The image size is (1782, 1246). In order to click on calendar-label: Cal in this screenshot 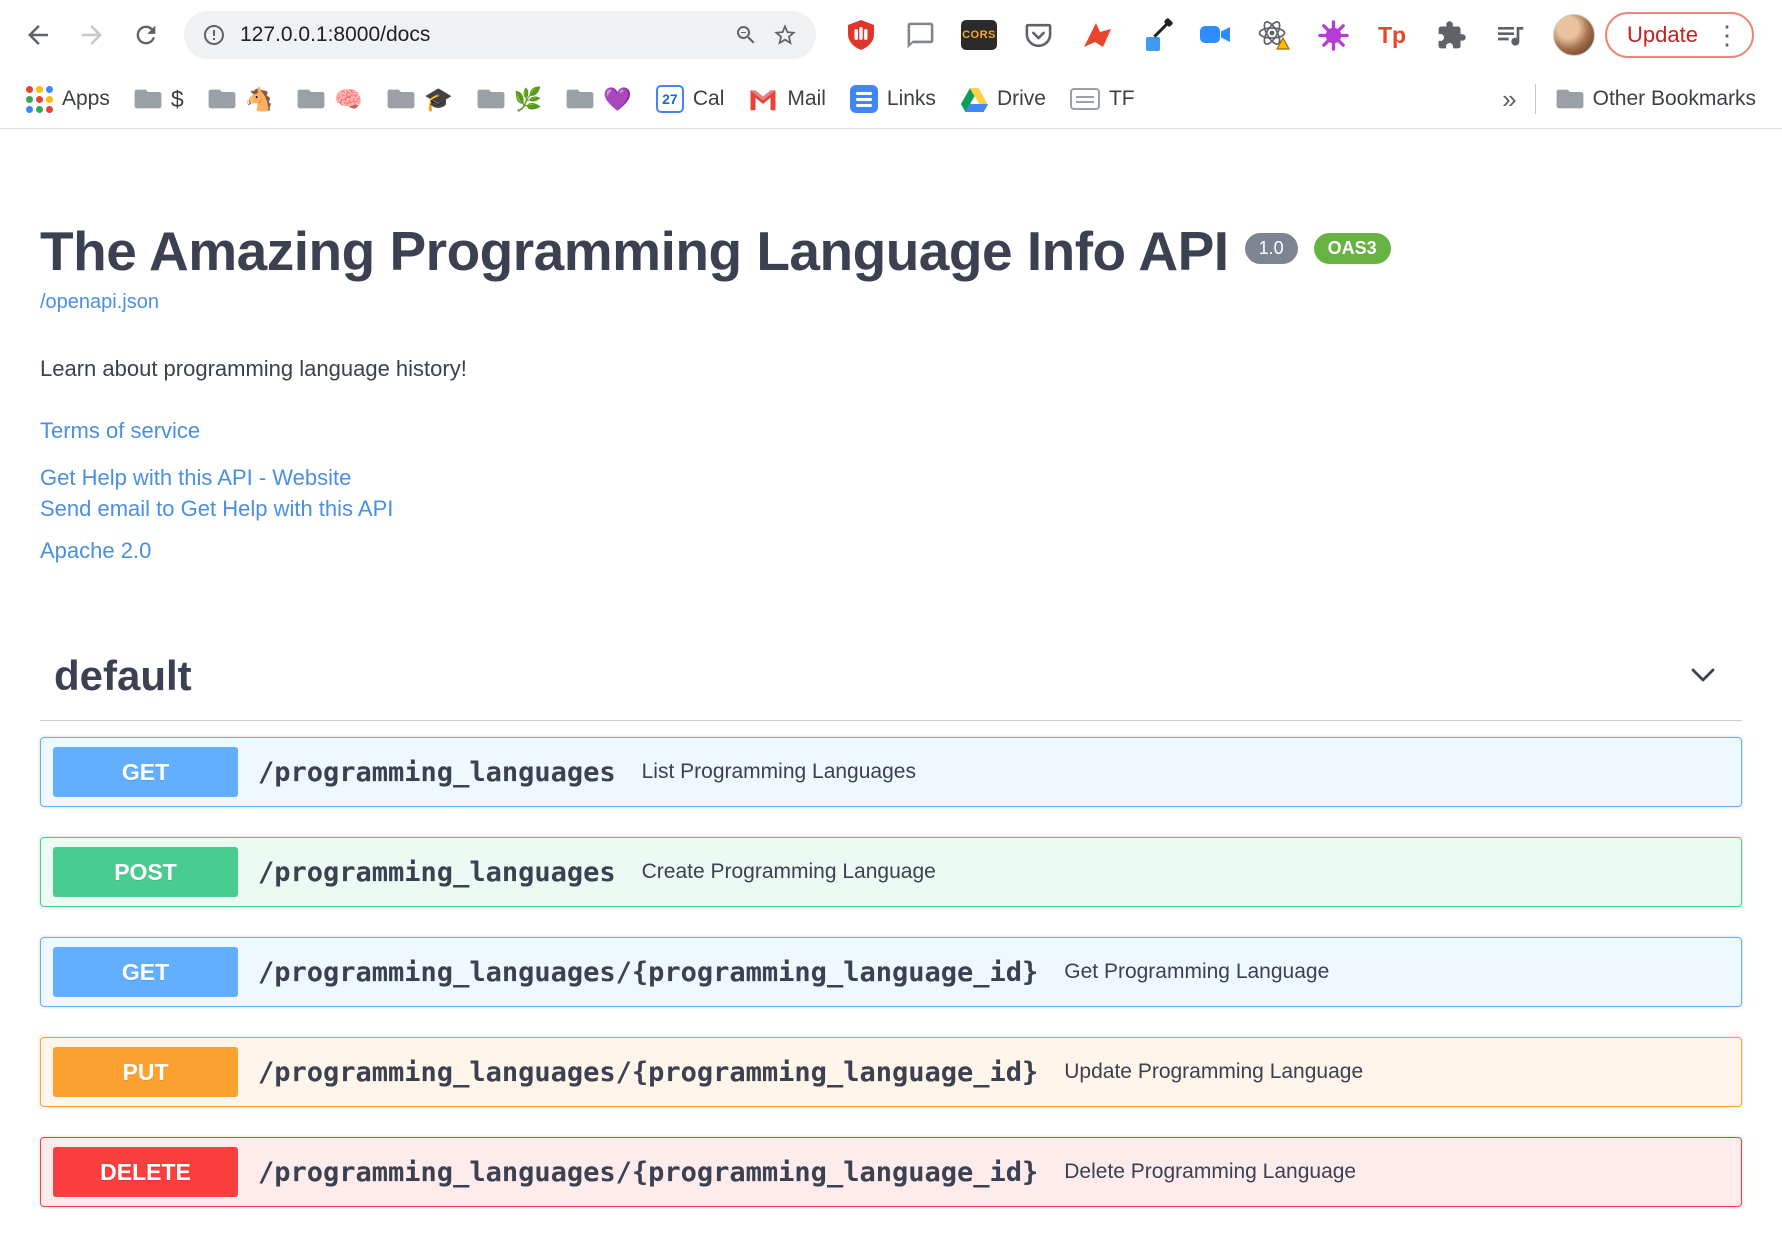, I will do `click(708, 98)`.